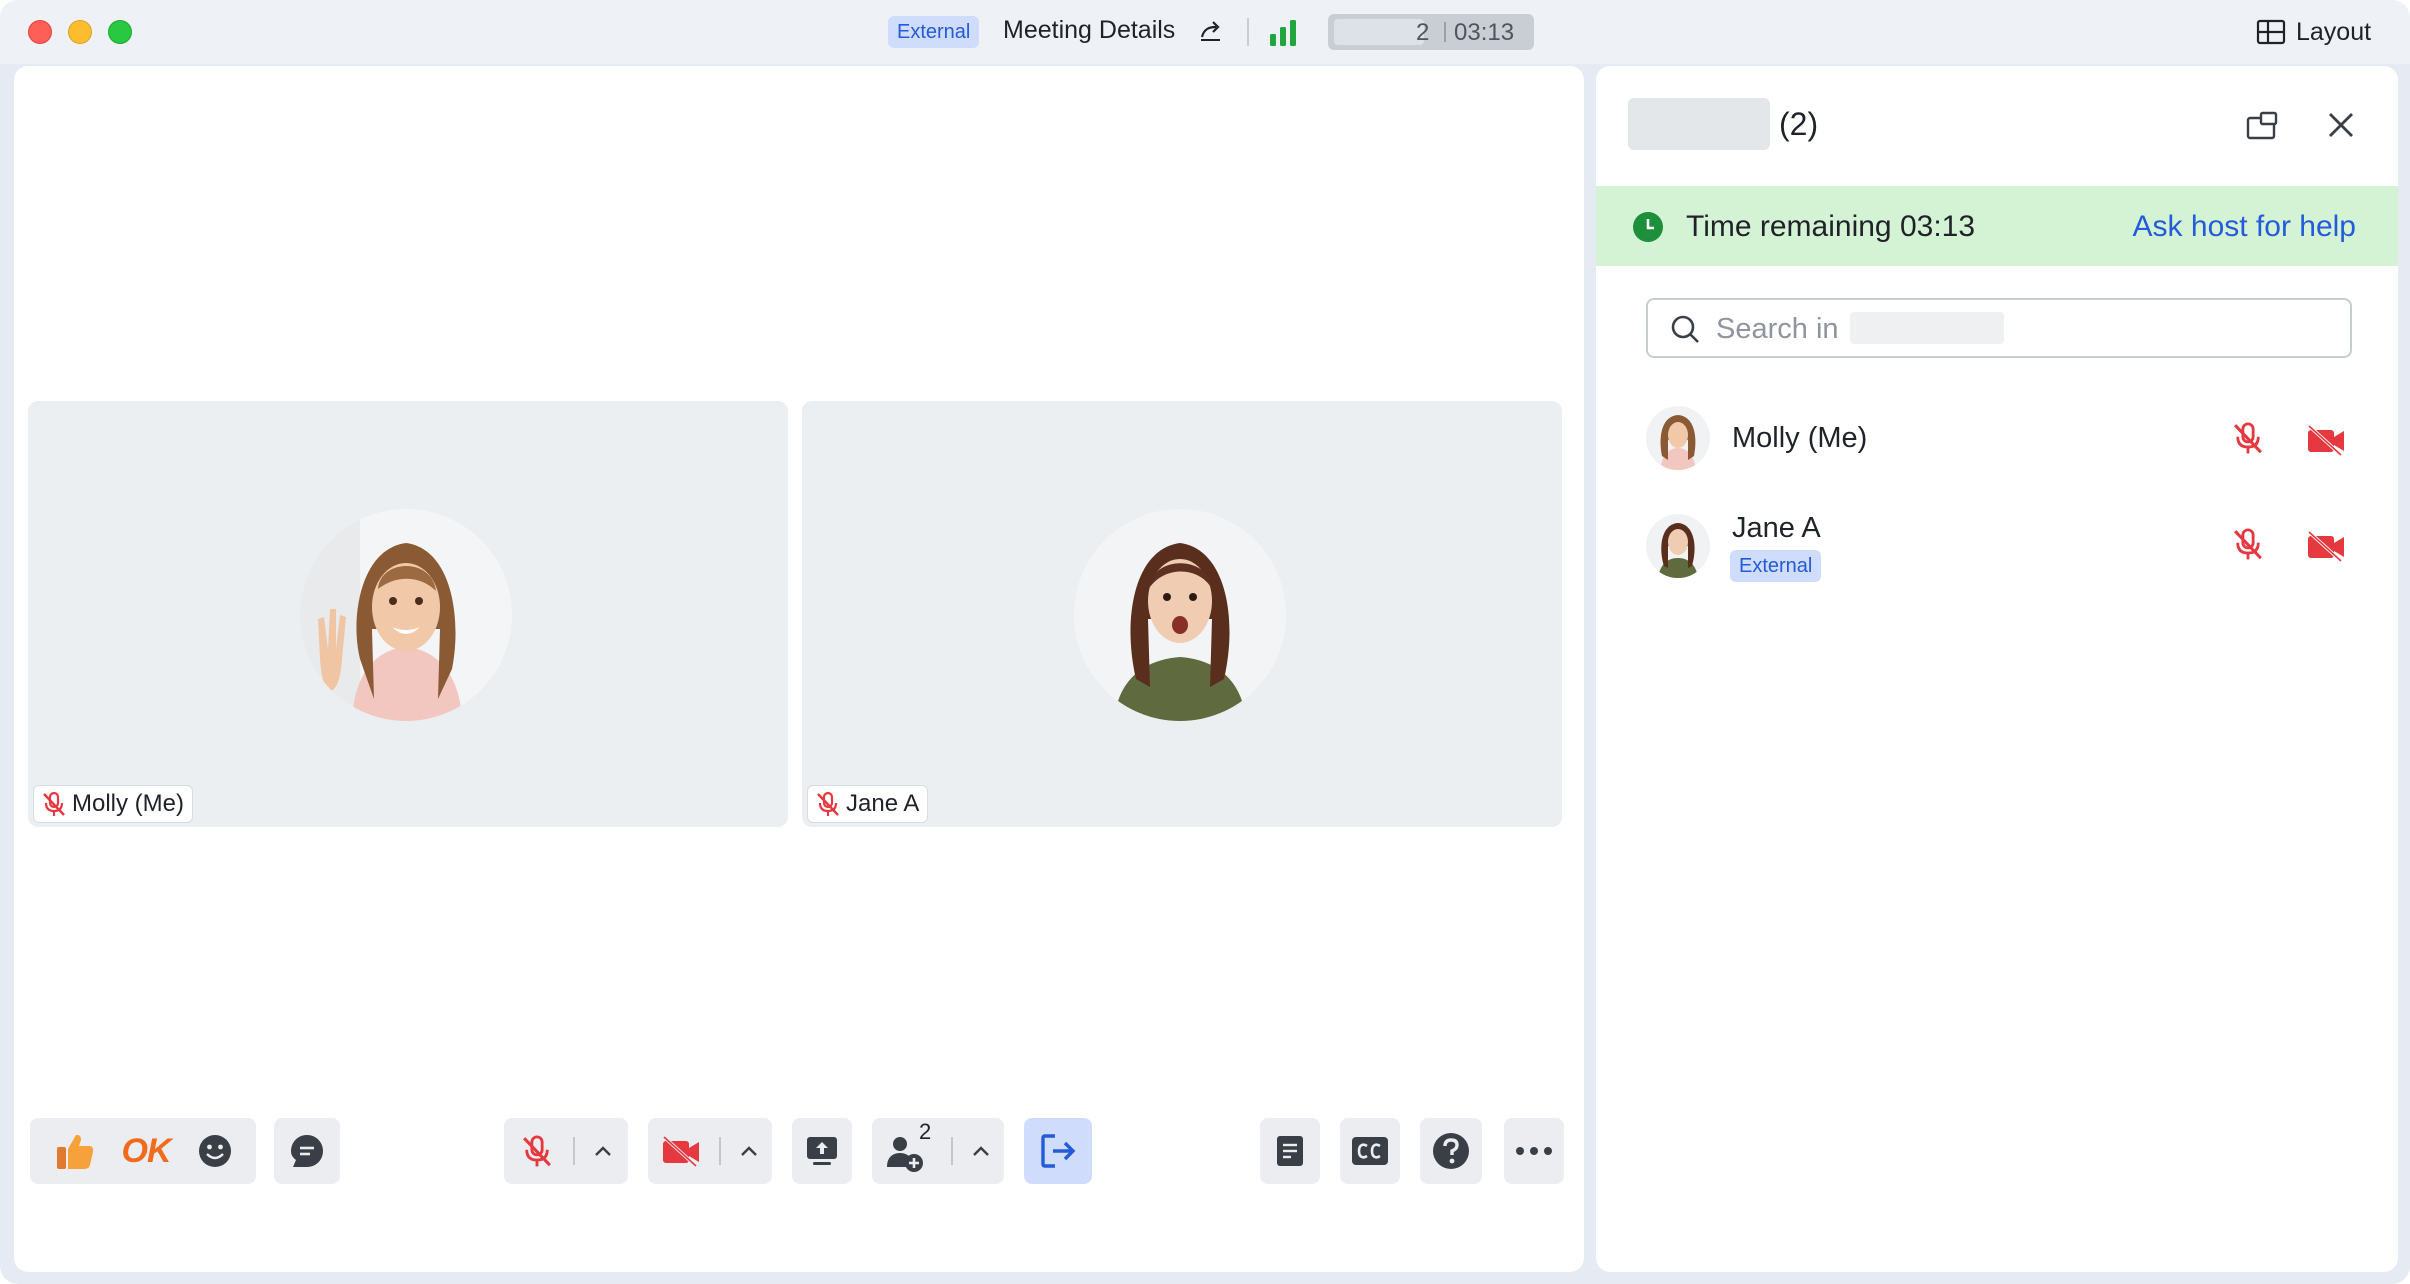  I want to click on share-icon, so click(1211, 30).